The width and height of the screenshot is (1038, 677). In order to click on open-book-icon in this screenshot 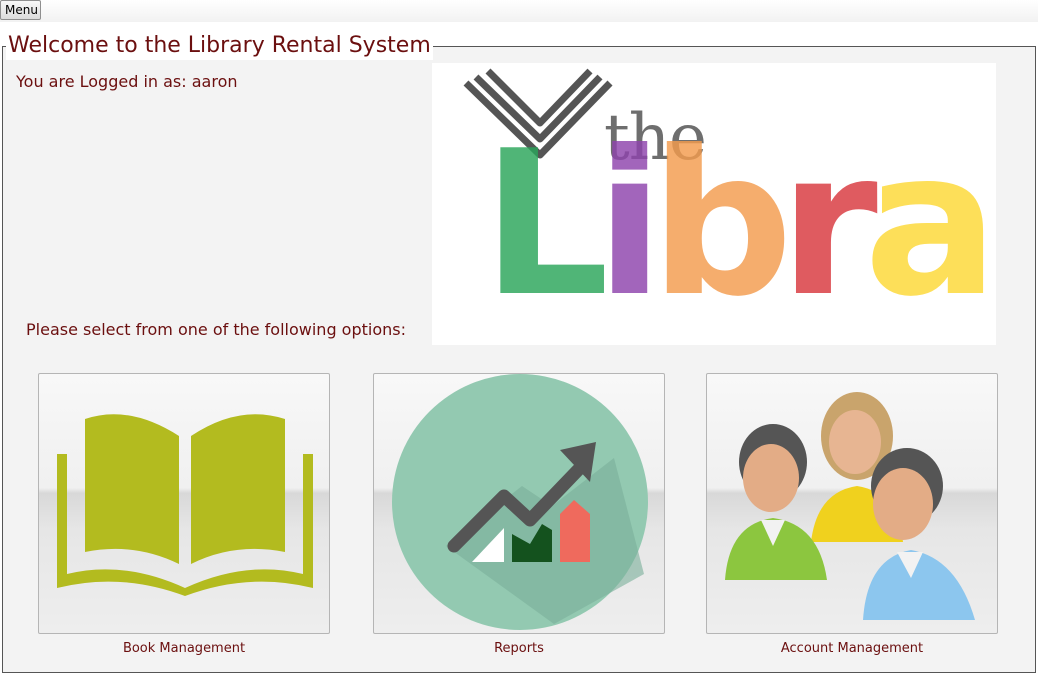, I will do `click(185, 505)`.